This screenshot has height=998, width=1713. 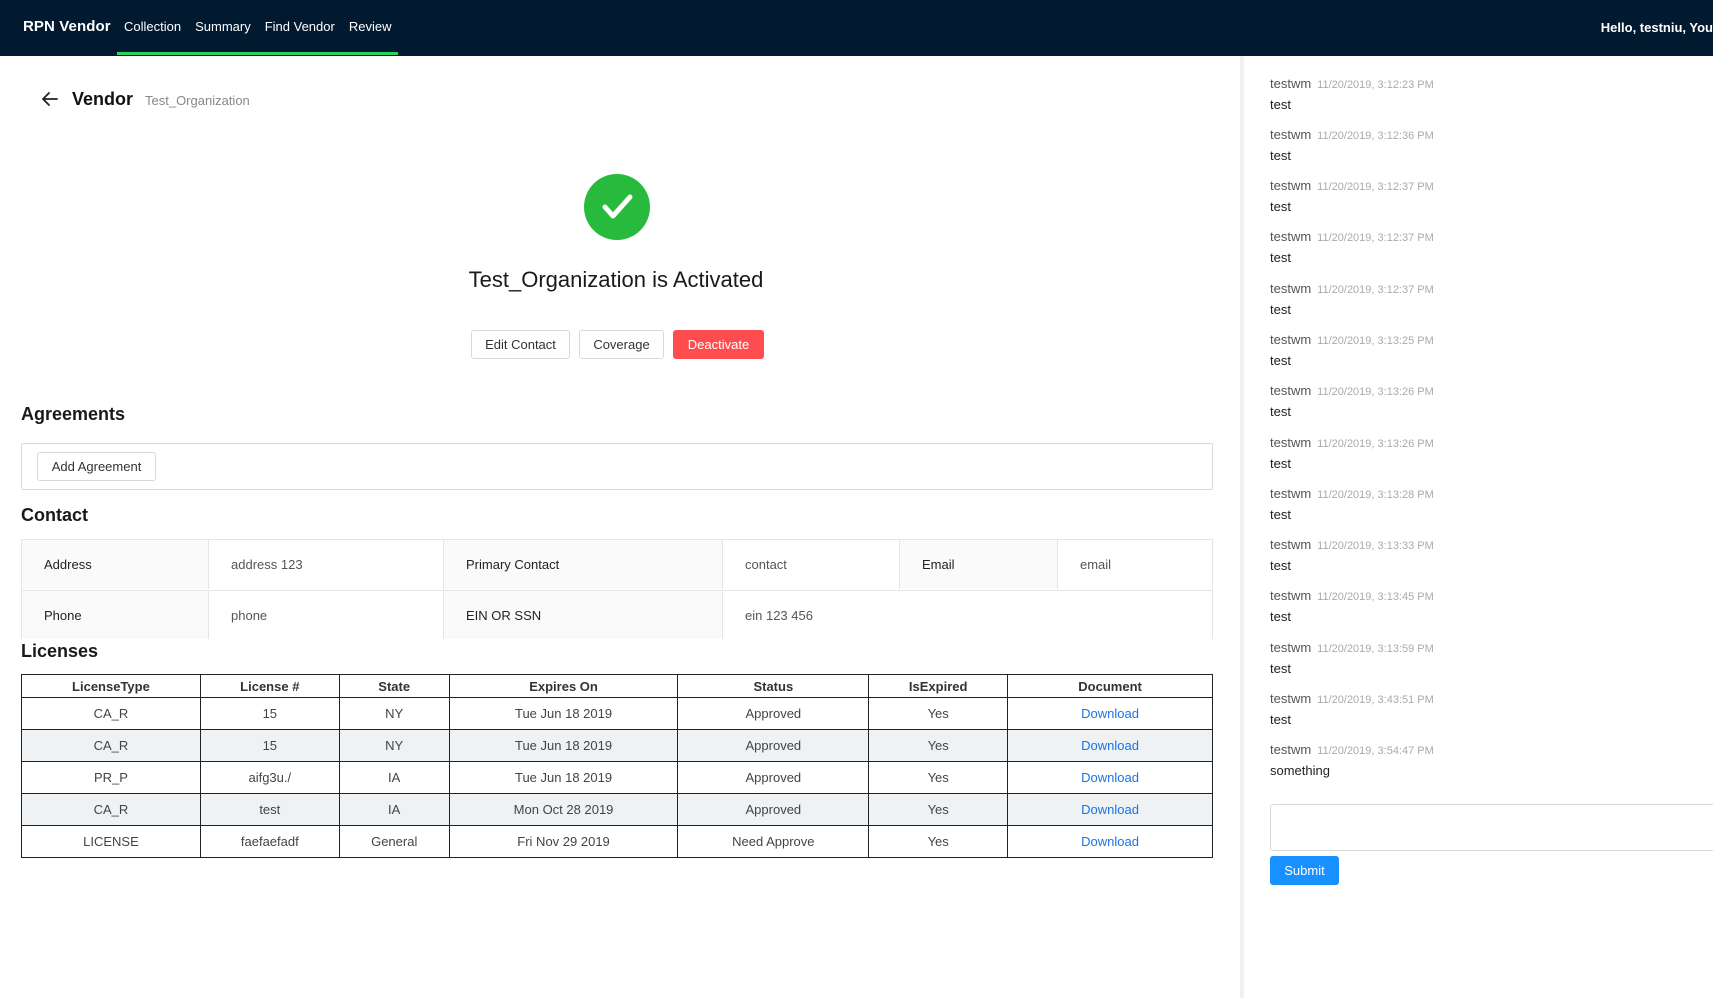 What do you see at coordinates (115, 564) in the screenshot?
I see `address-label: Address` at bounding box center [115, 564].